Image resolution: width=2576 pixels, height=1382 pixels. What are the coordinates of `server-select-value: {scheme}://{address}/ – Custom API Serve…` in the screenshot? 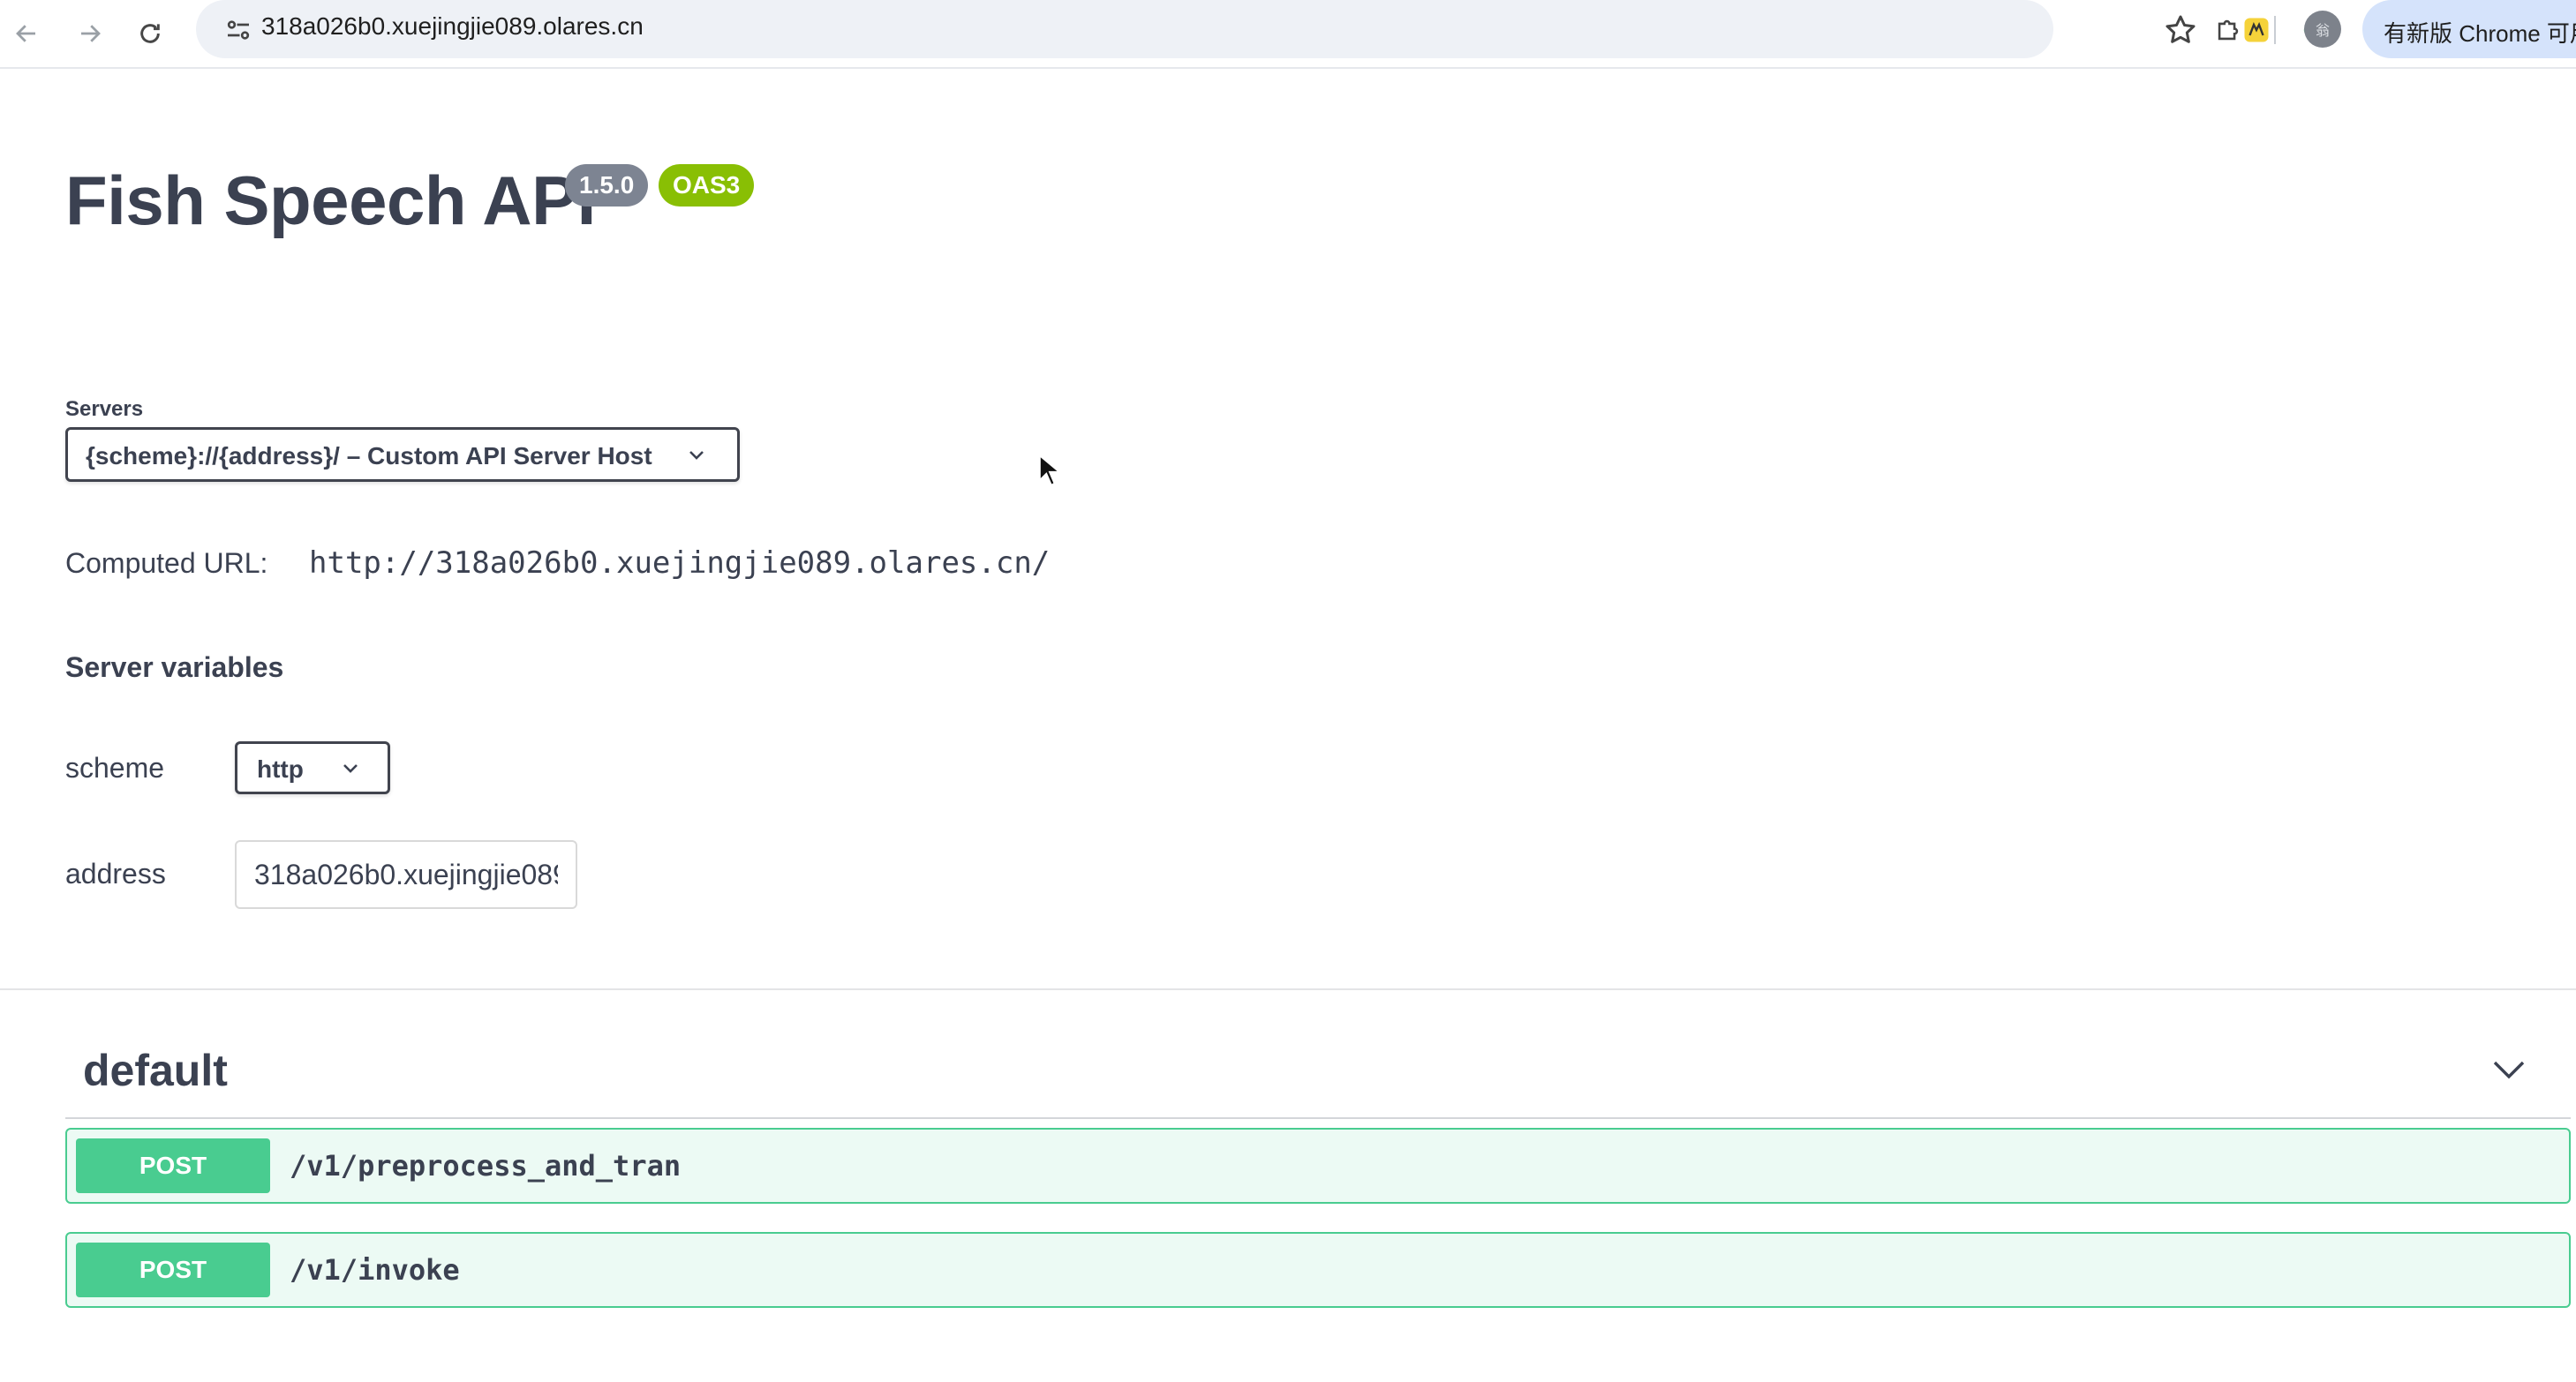 It's located at (369, 456).